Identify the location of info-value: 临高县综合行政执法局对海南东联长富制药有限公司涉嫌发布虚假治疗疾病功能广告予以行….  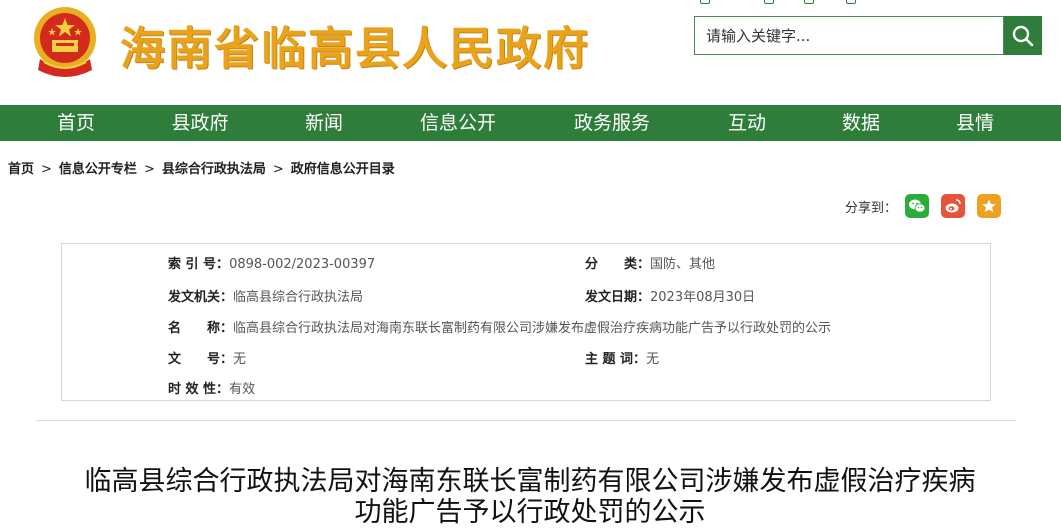
(532, 328).